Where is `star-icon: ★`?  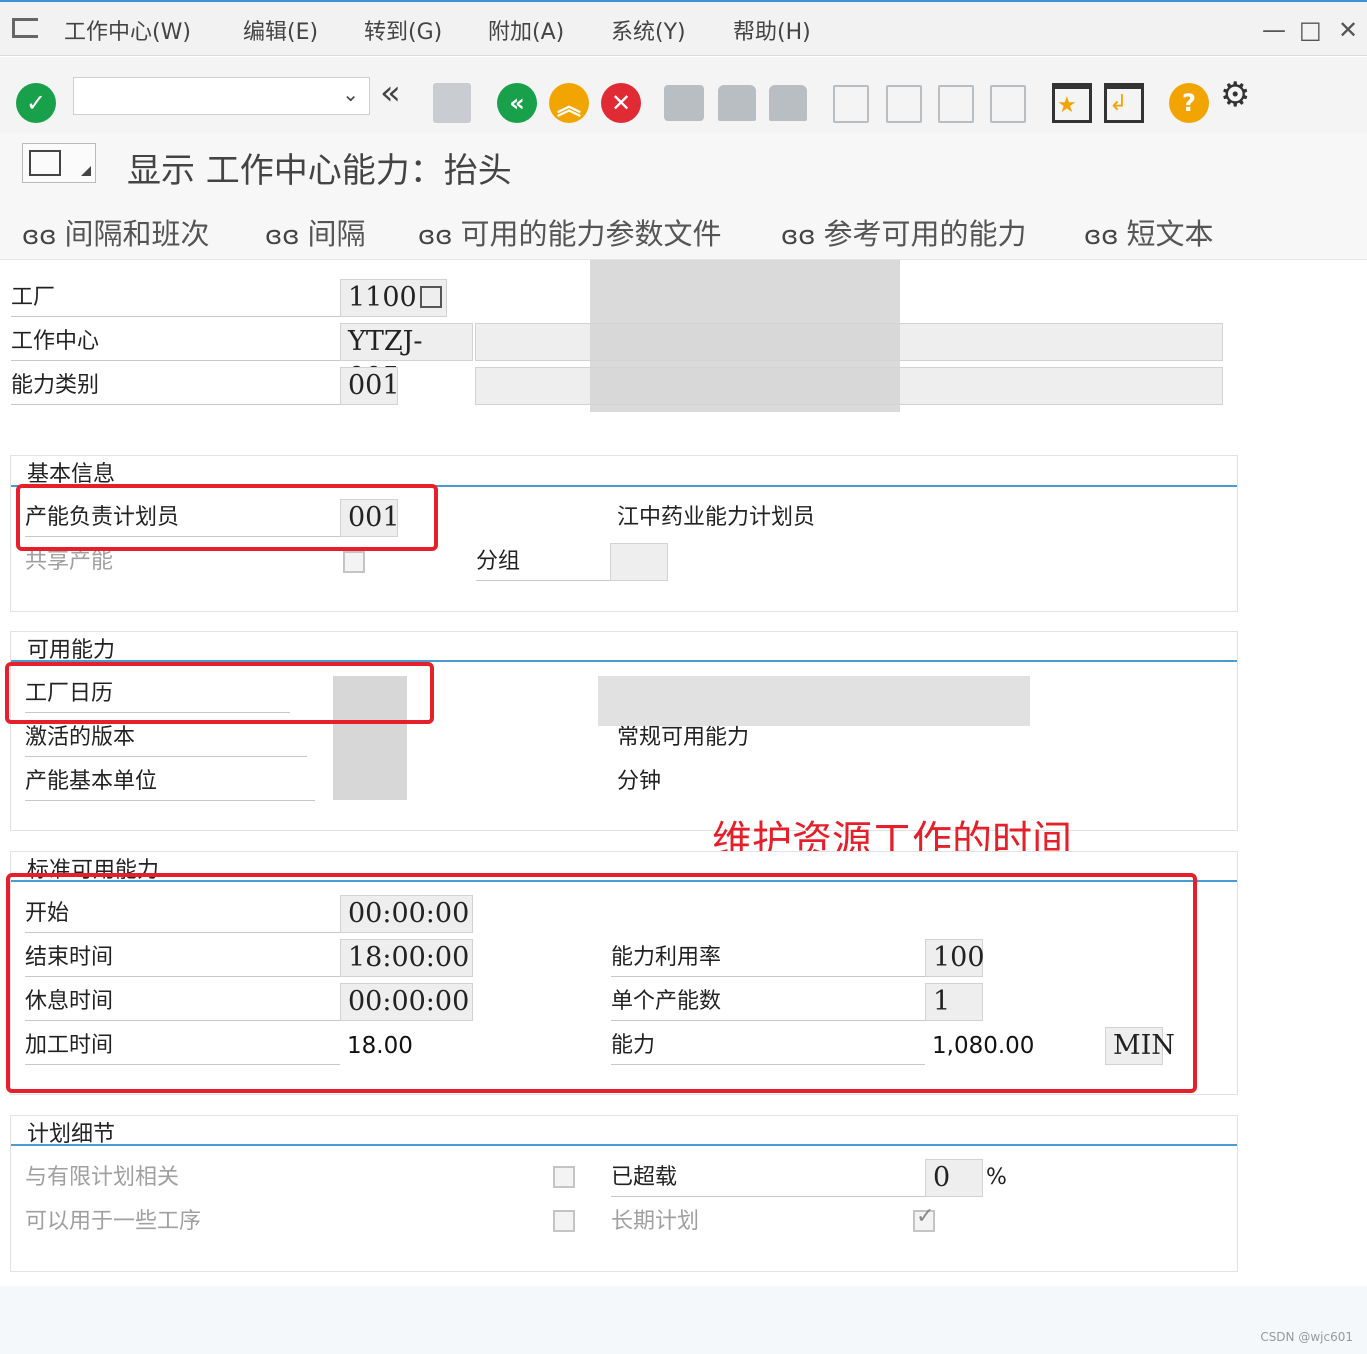
star-icon: ★ is located at coordinates (1067, 105).